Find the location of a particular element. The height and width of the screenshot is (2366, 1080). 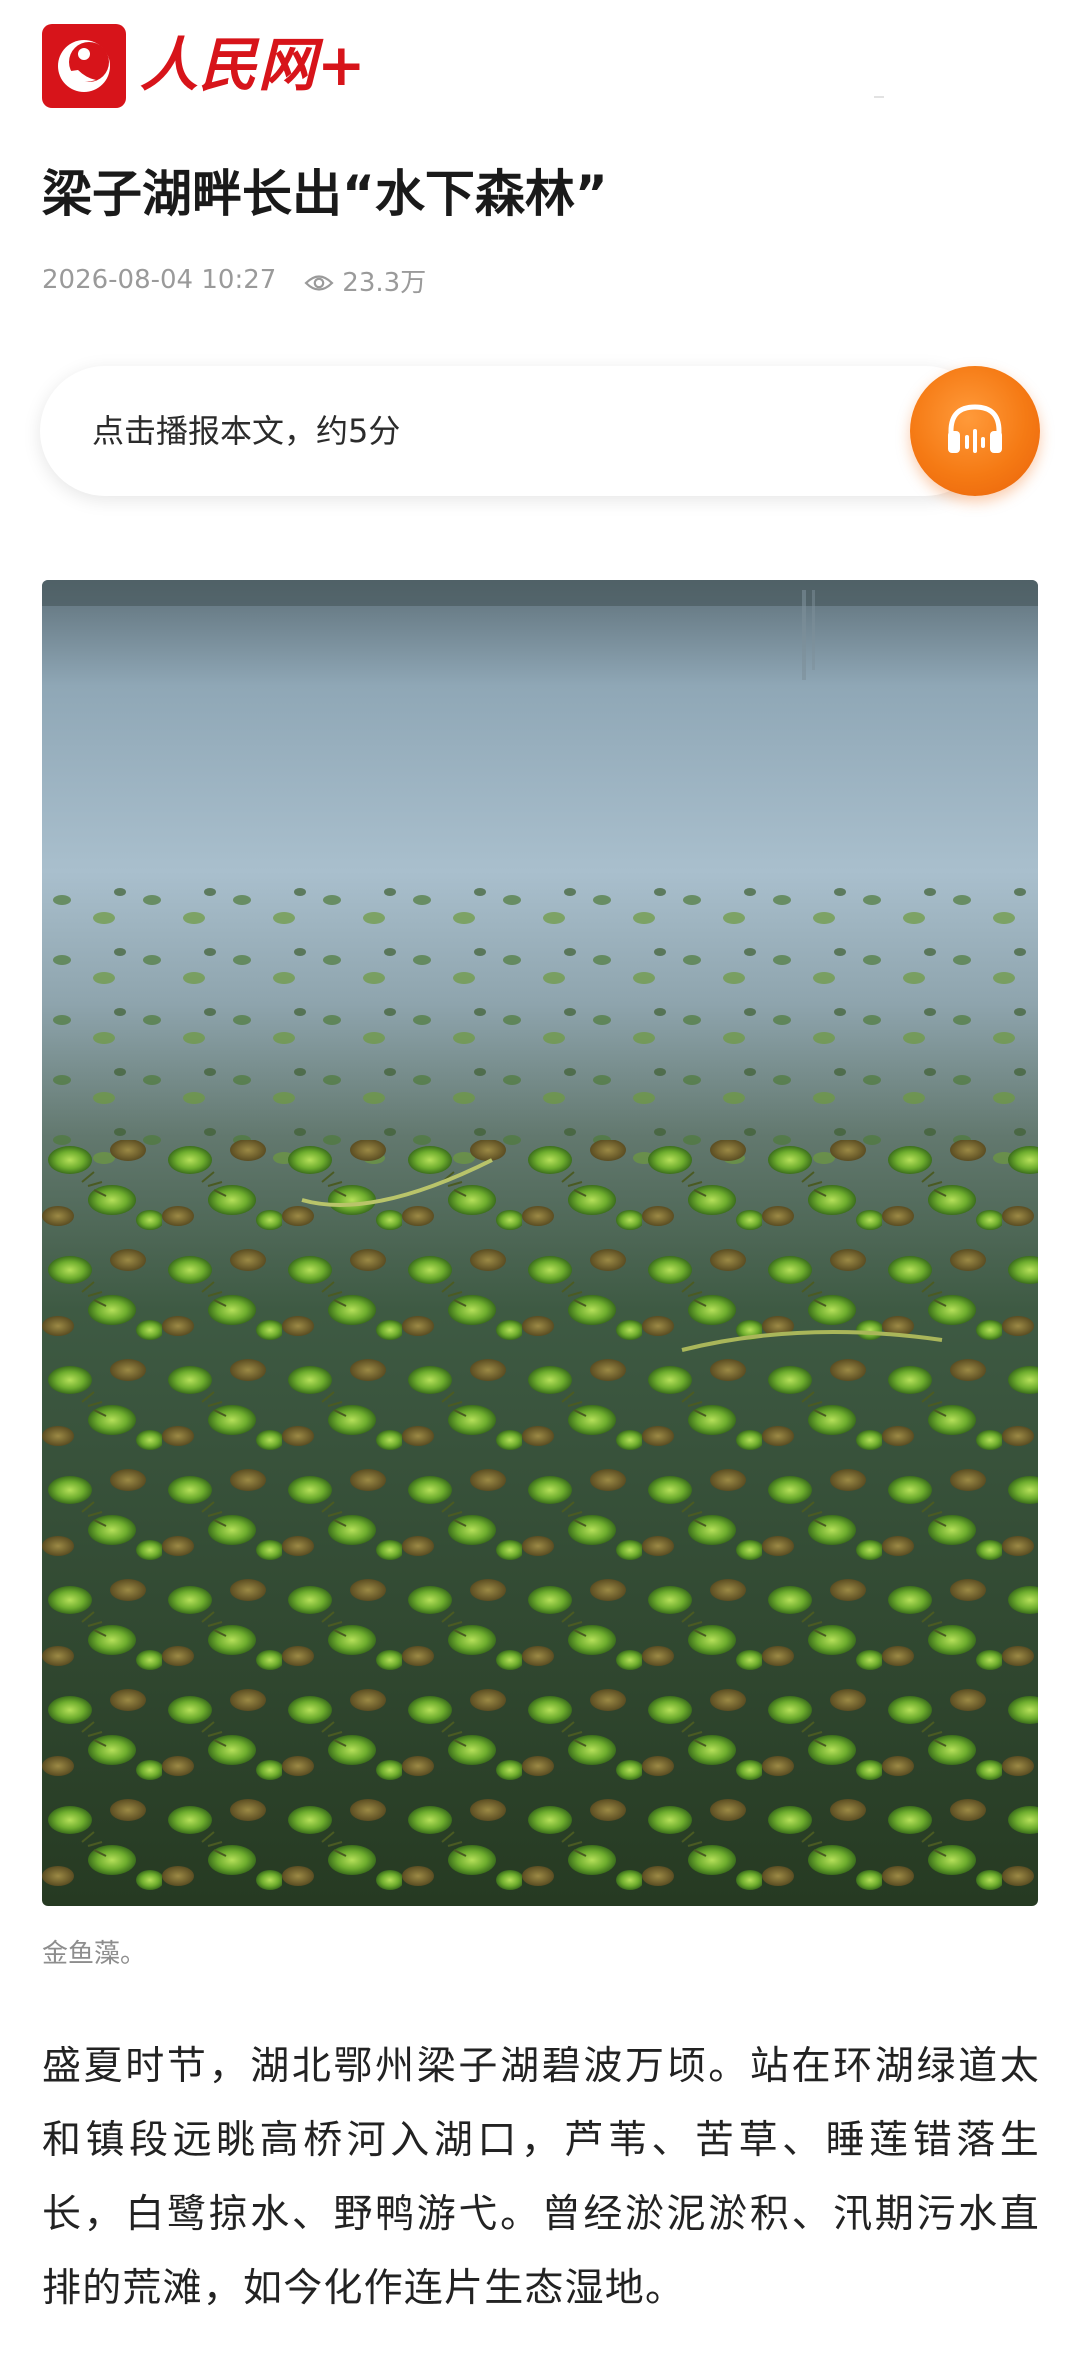

photo-caption: 金鱼藻。 is located at coordinates (94, 1954).